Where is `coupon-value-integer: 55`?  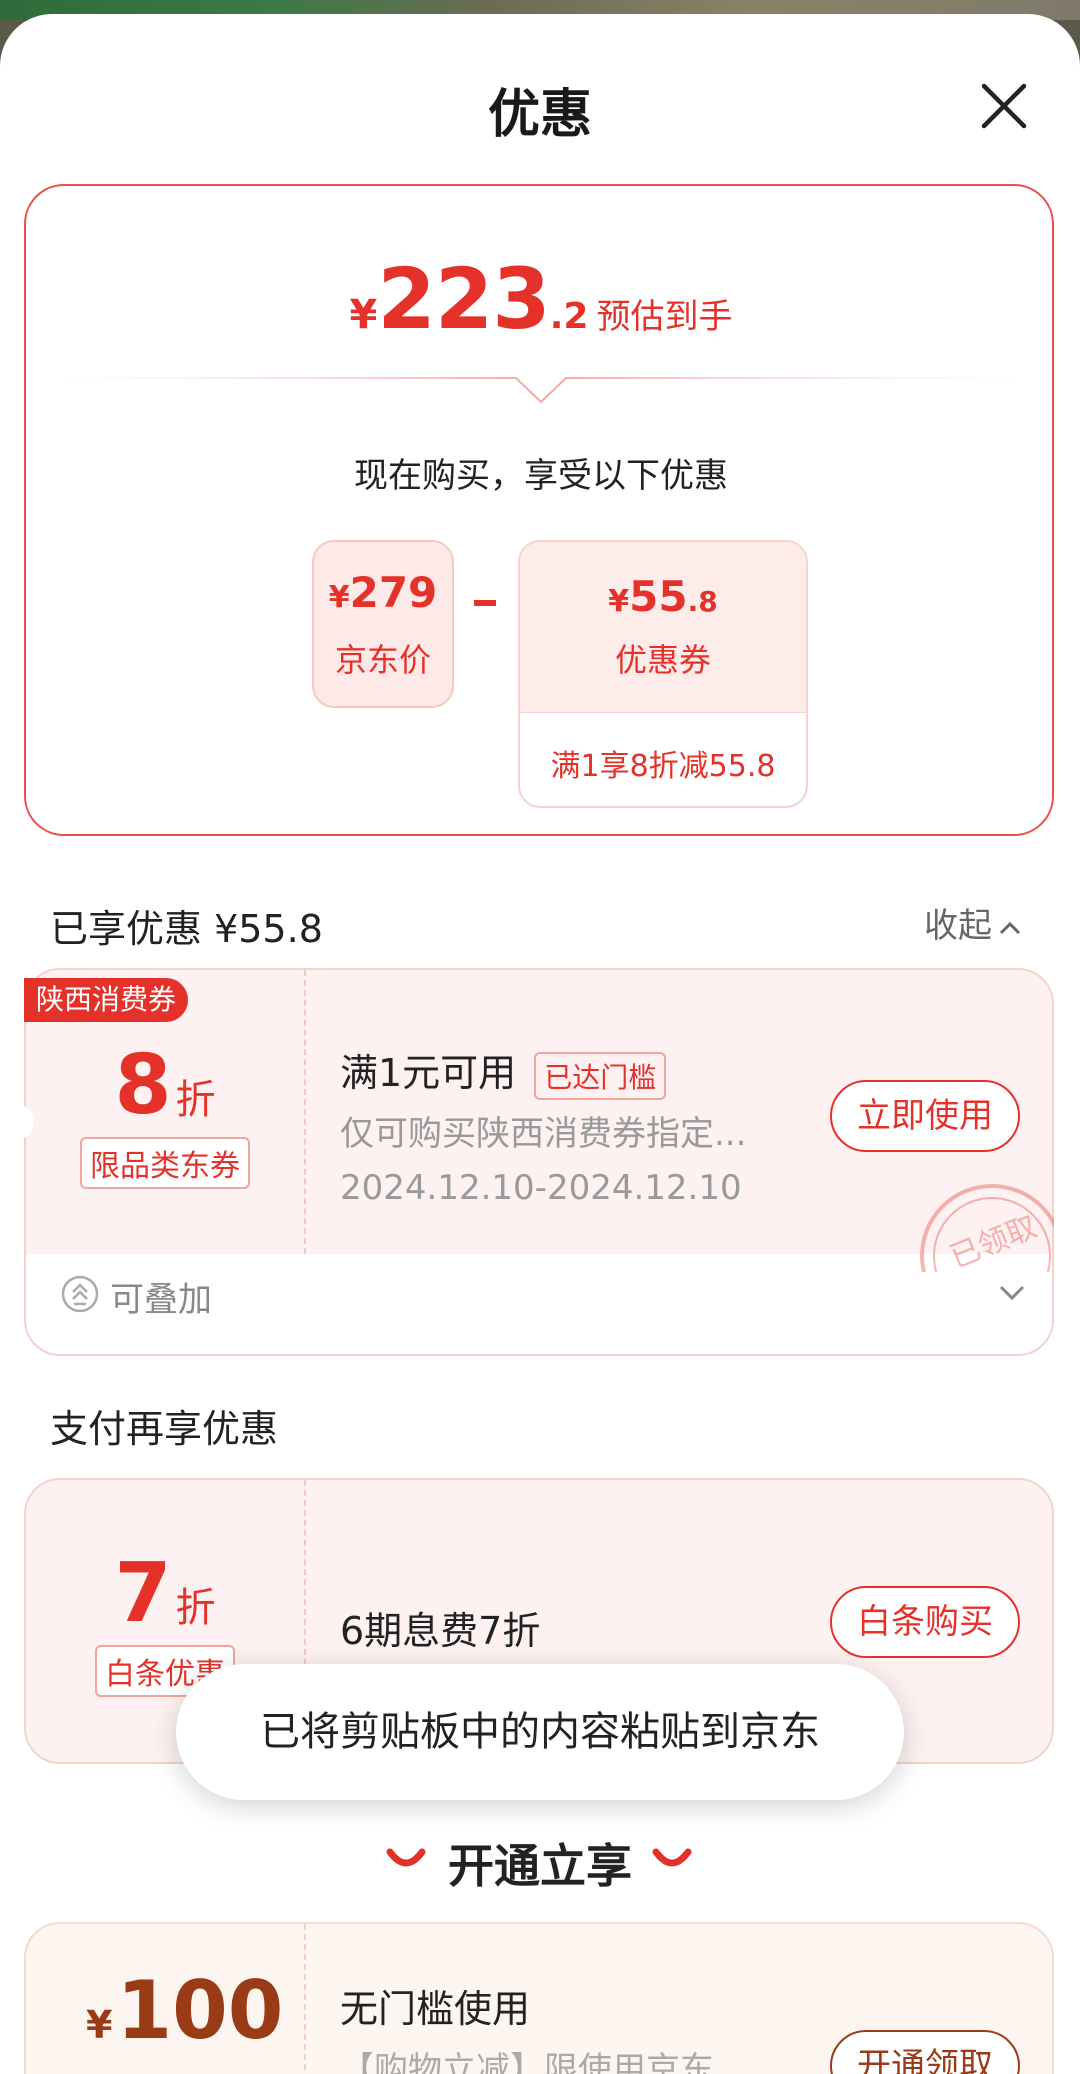
coupon-value-integer: 55 is located at coordinates (658, 596).